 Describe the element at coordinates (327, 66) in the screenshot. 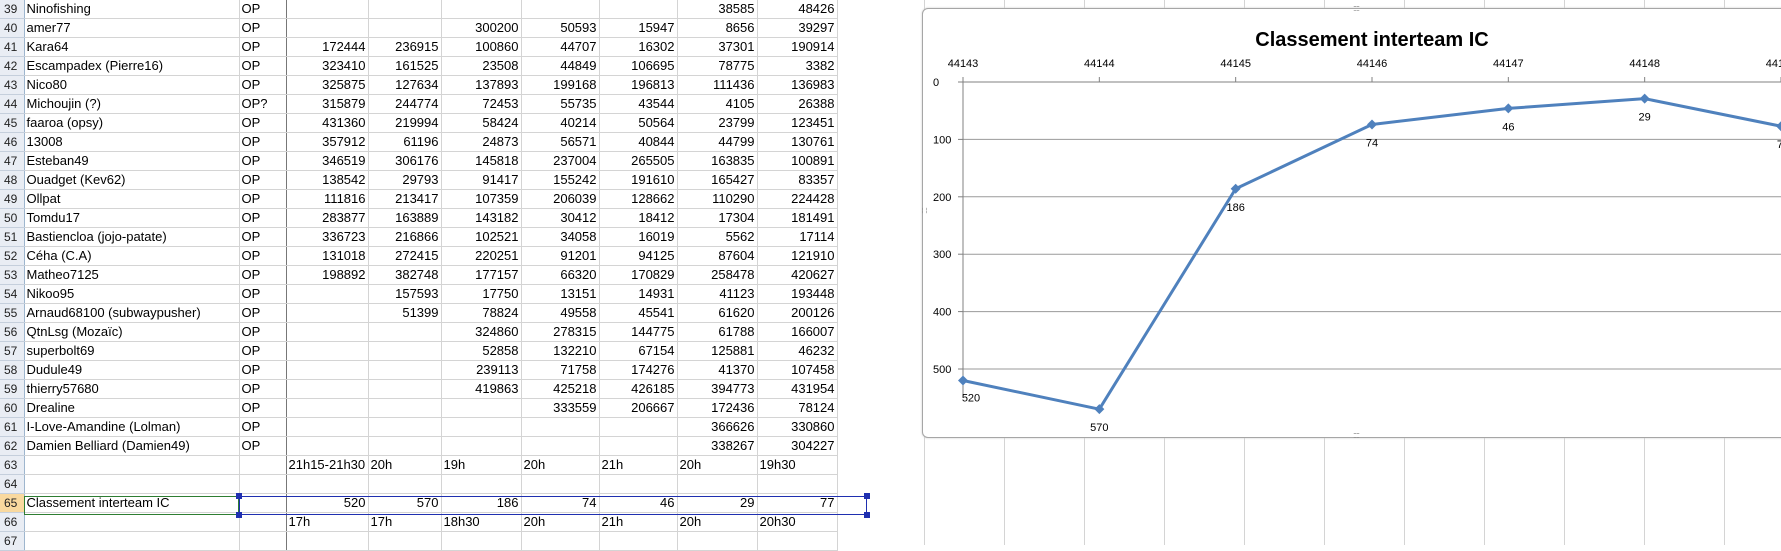

I see `score-cell: 323410` at that location.